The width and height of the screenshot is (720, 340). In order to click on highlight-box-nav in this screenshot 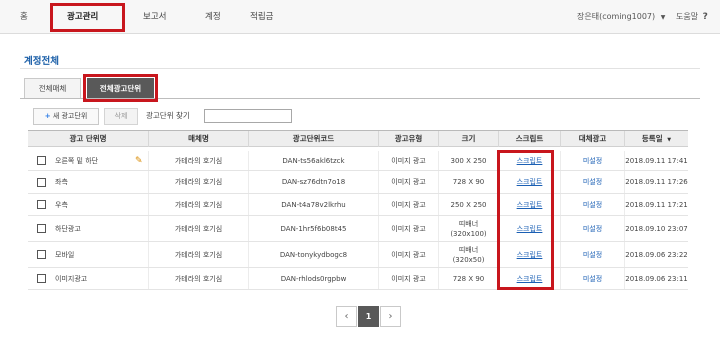, I will do `click(87, 17)`.